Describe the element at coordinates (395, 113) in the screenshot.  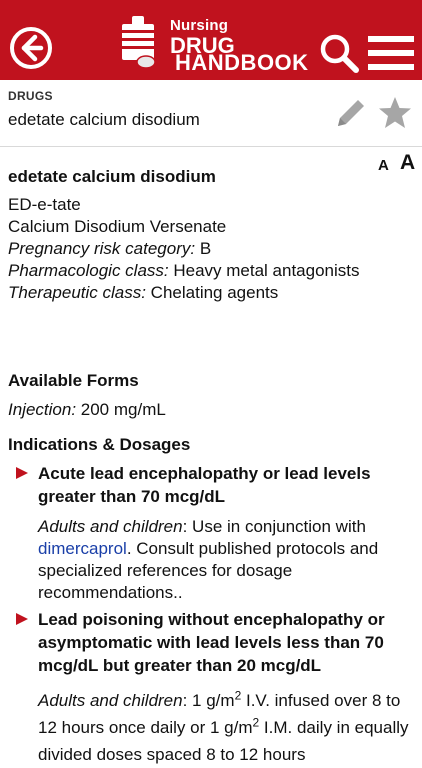
I see `favorite-star-icon` at that location.